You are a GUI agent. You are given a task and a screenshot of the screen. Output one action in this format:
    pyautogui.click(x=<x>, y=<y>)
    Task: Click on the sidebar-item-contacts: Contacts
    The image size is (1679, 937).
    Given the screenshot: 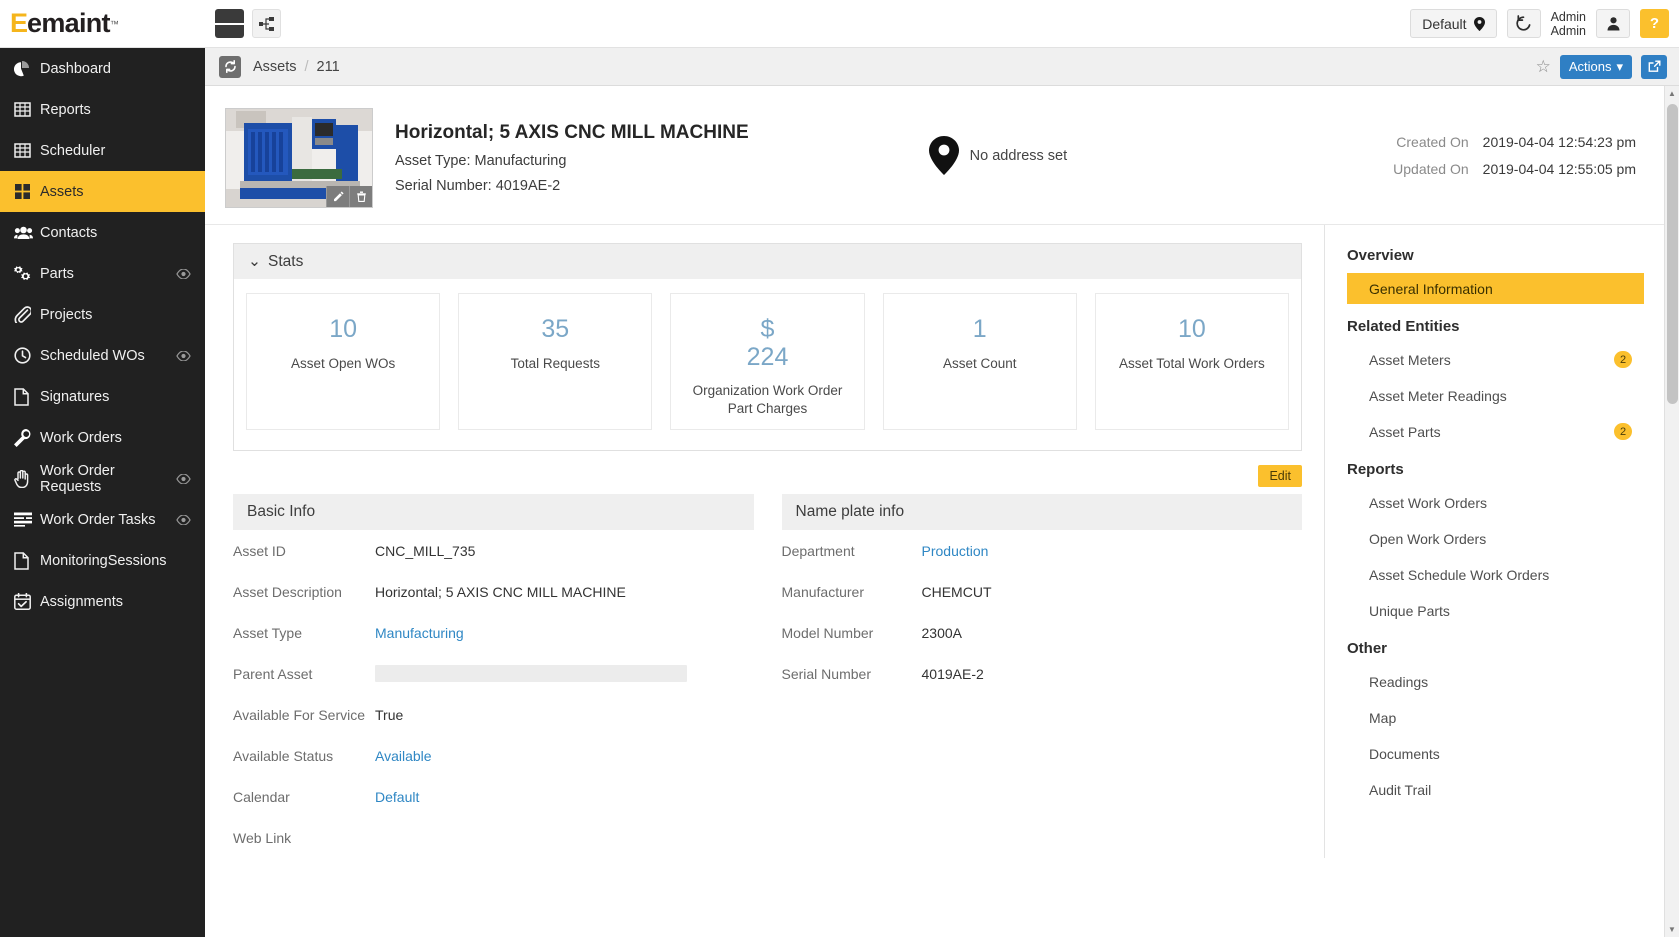 What is the action you would take?
    pyautogui.click(x=102, y=232)
    